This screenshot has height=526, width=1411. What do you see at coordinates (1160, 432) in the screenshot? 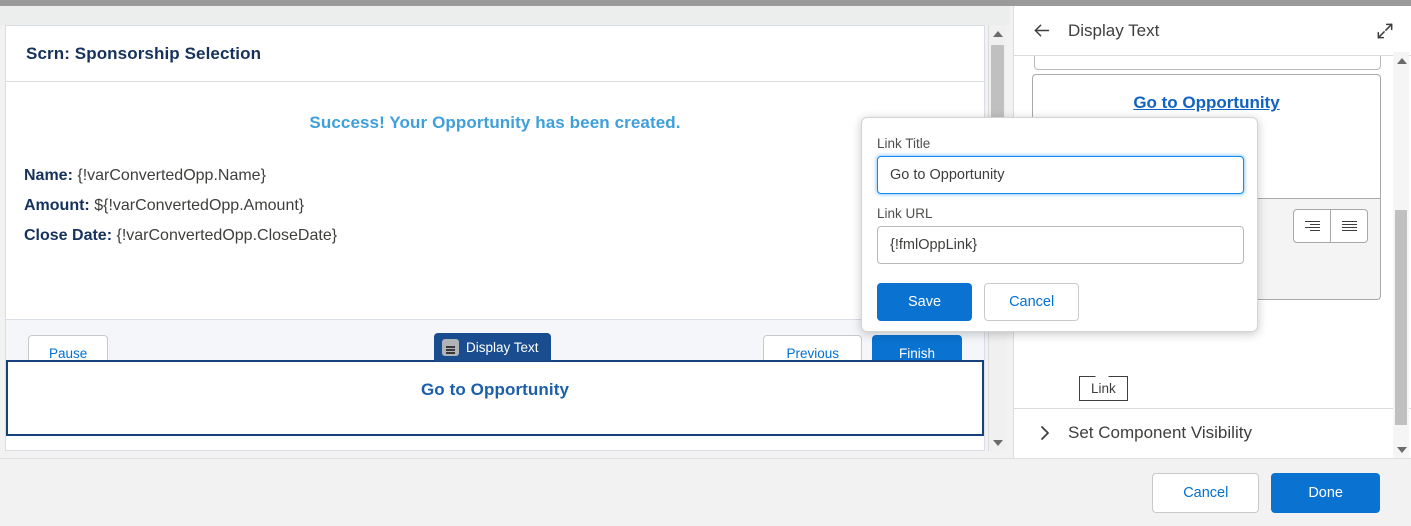
I see `set-component-visibility-label: Set Component Visibility` at bounding box center [1160, 432].